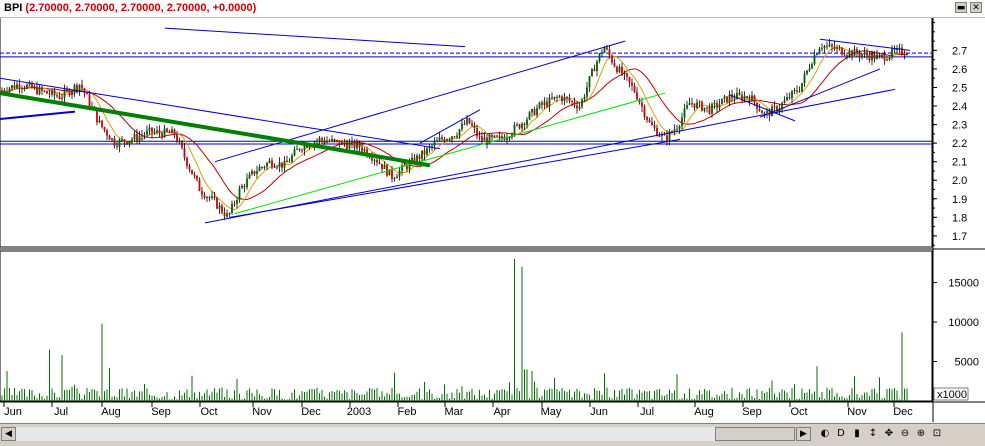 This screenshot has width=985, height=446. What do you see at coordinates (8, 434) in the screenshot?
I see `scroll-left-button: ◀` at bounding box center [8, 434].